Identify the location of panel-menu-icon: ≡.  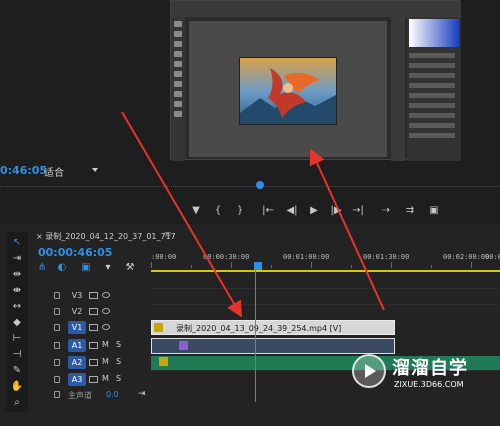
(168, 235).